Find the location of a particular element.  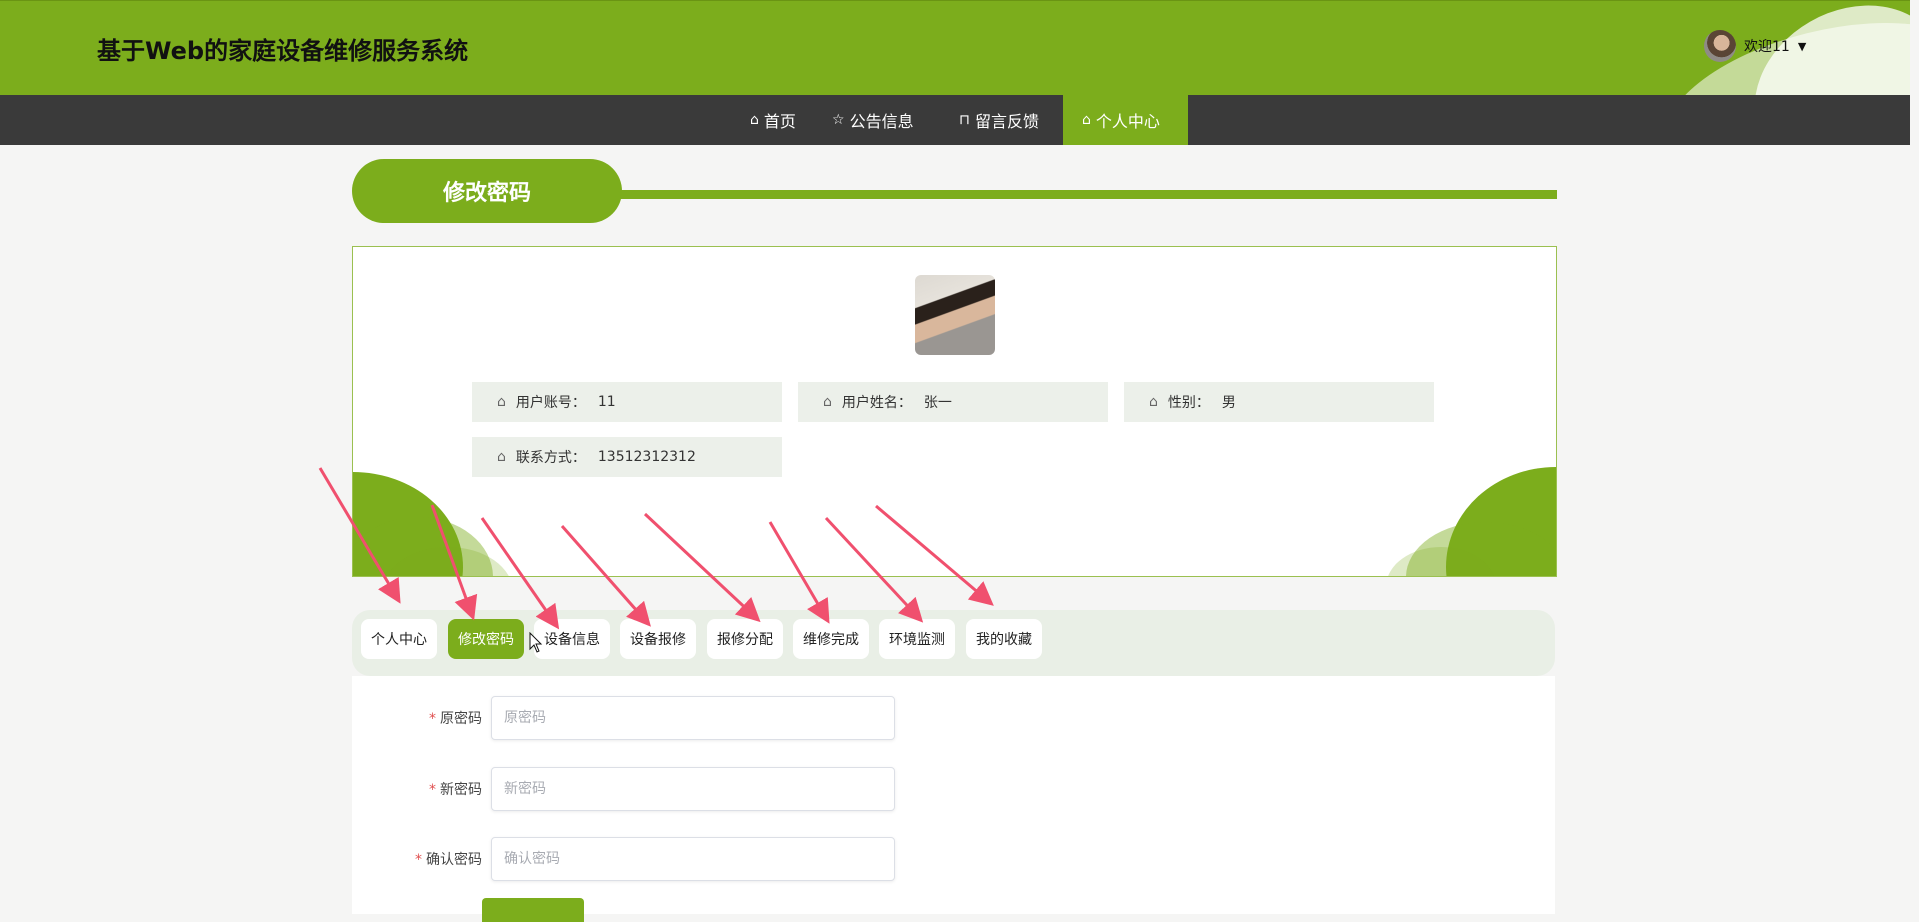

nav-item-personal-center: ⌂ 个人中心 is located at coordinates (1125, 120).